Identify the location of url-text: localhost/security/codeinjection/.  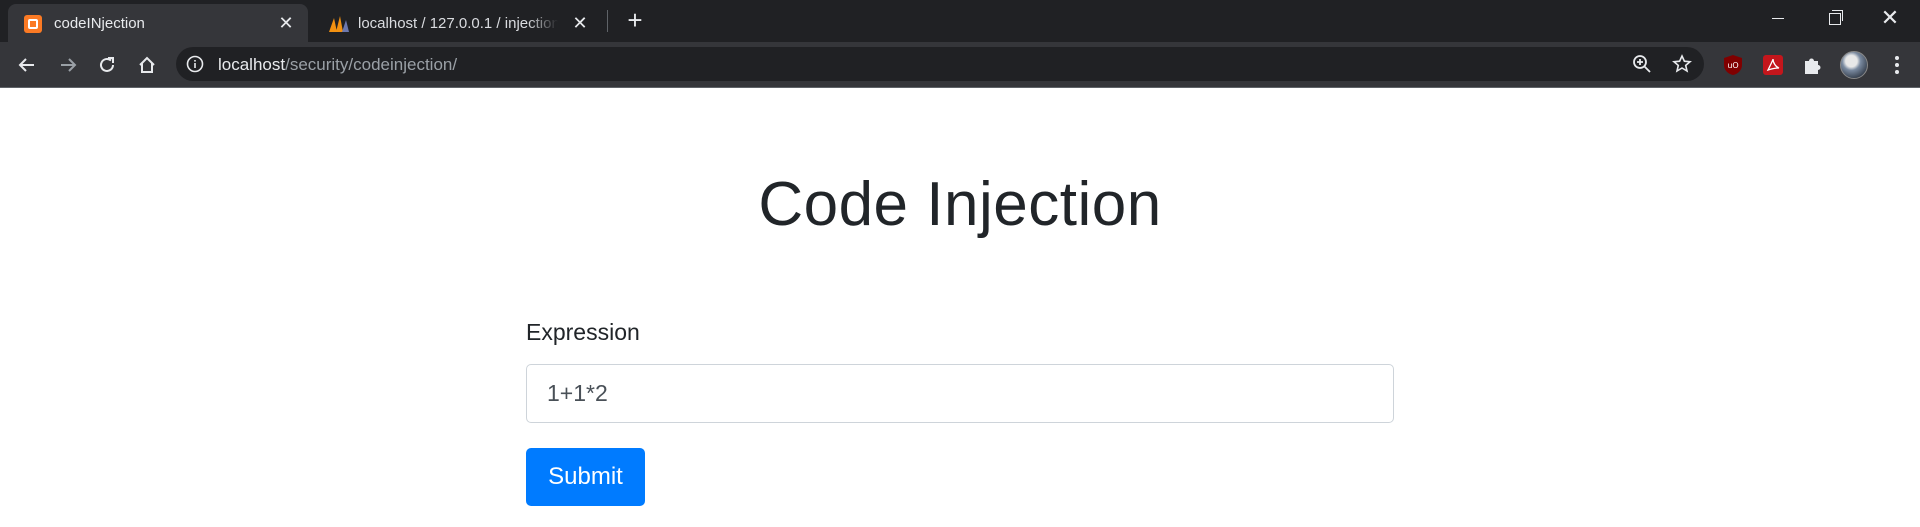
(337, 65).